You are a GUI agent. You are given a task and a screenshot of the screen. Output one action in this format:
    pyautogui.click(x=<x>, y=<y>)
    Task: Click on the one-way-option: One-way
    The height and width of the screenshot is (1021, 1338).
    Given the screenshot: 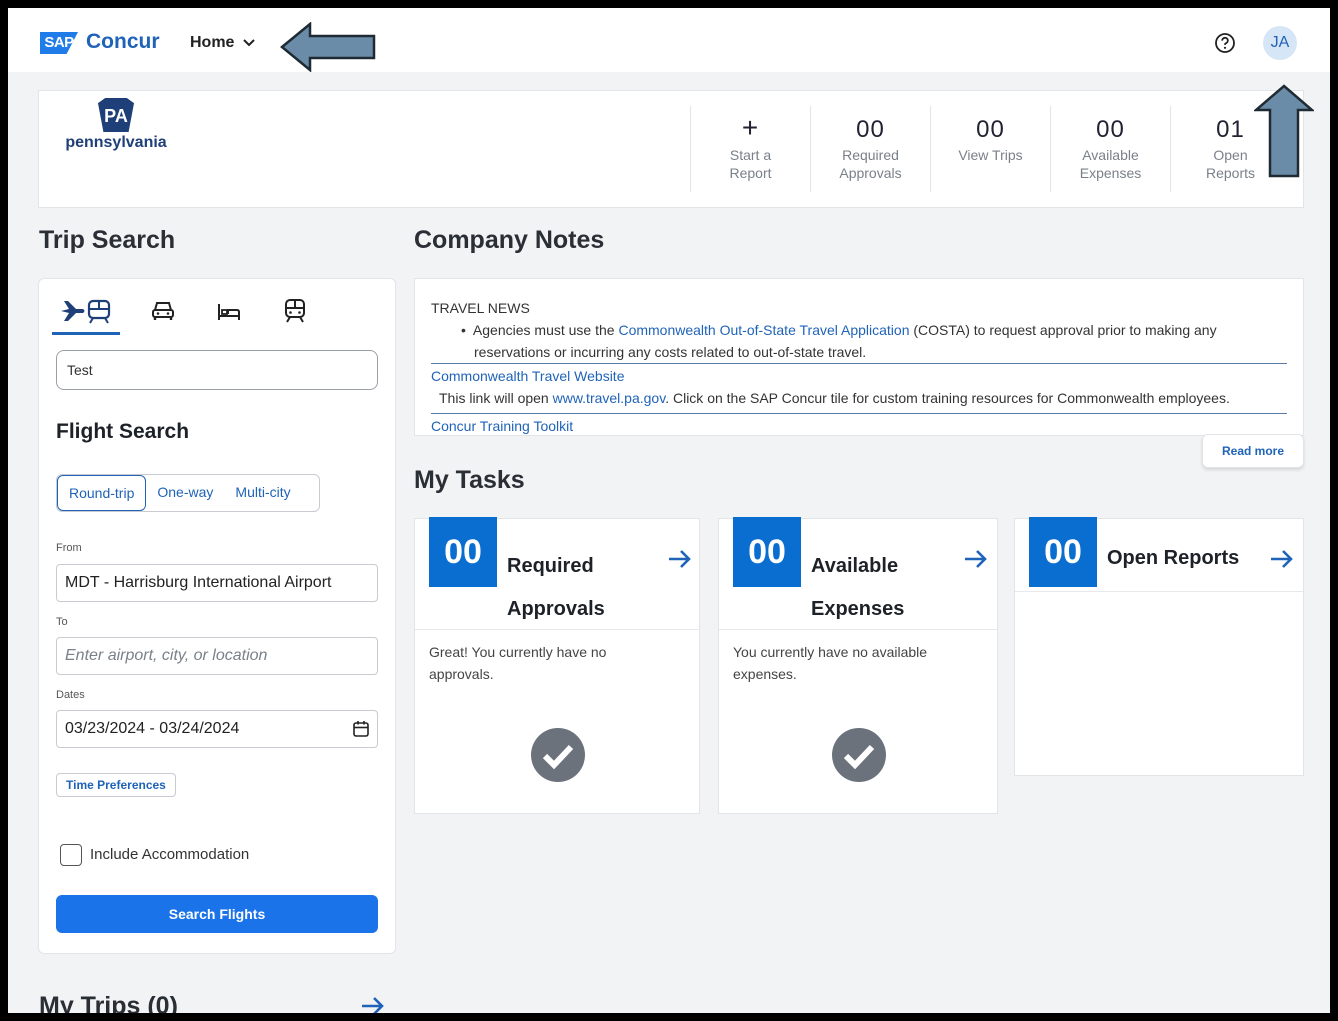 What is the action you would take?
    pyautogui.click(x=185, y=493)
    